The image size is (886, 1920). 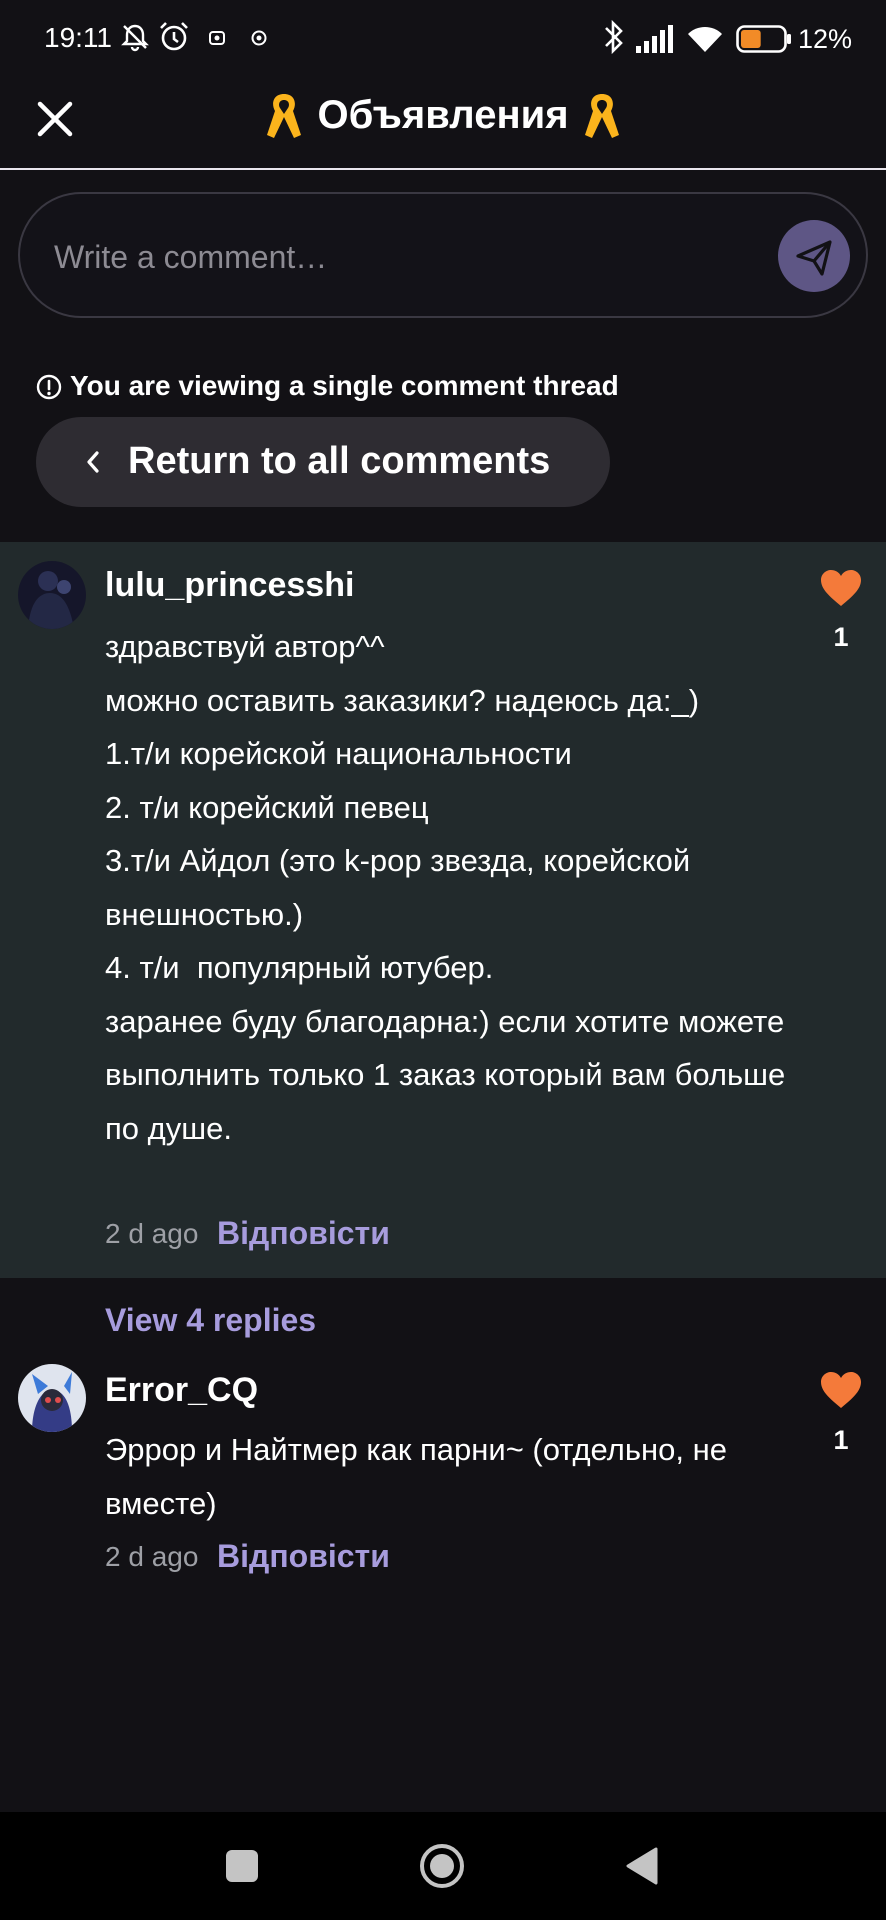 I want to click on page-title: Объявления, so click(x=443, y=114).